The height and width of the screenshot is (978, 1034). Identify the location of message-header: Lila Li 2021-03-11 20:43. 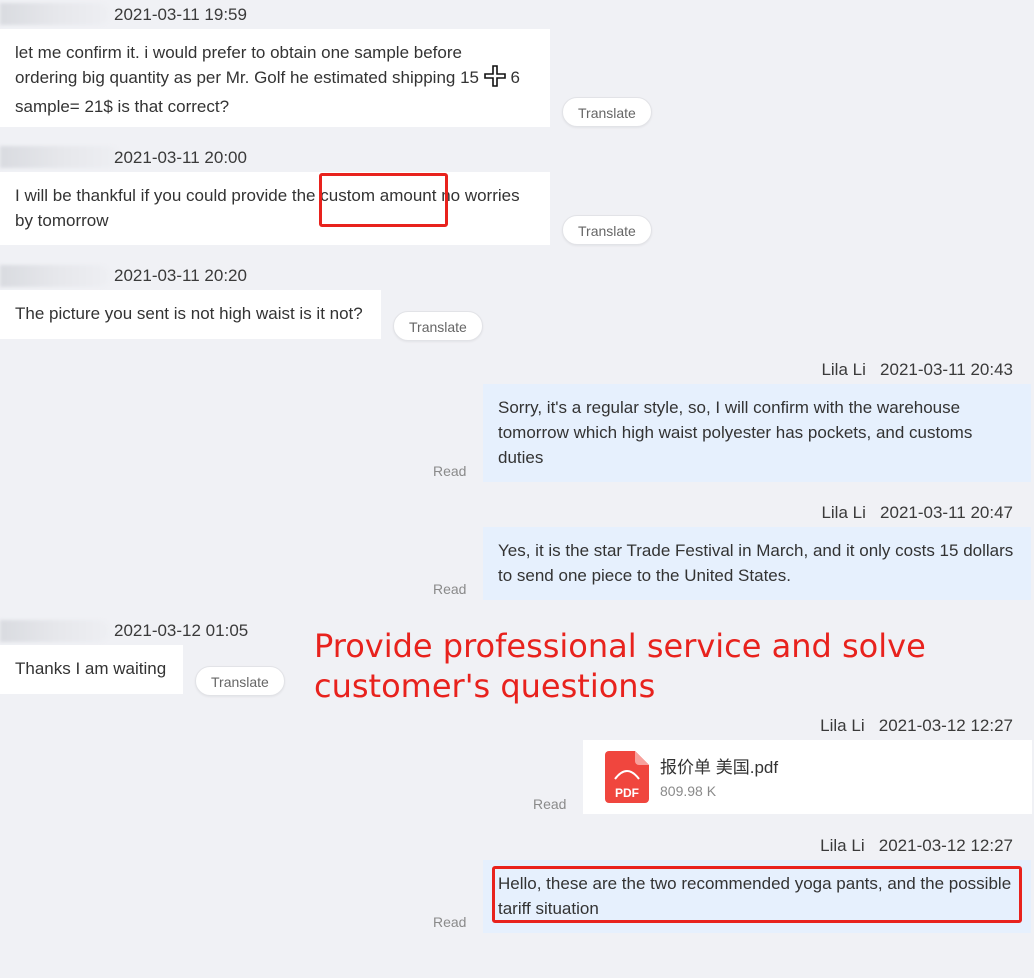
(917, 370).